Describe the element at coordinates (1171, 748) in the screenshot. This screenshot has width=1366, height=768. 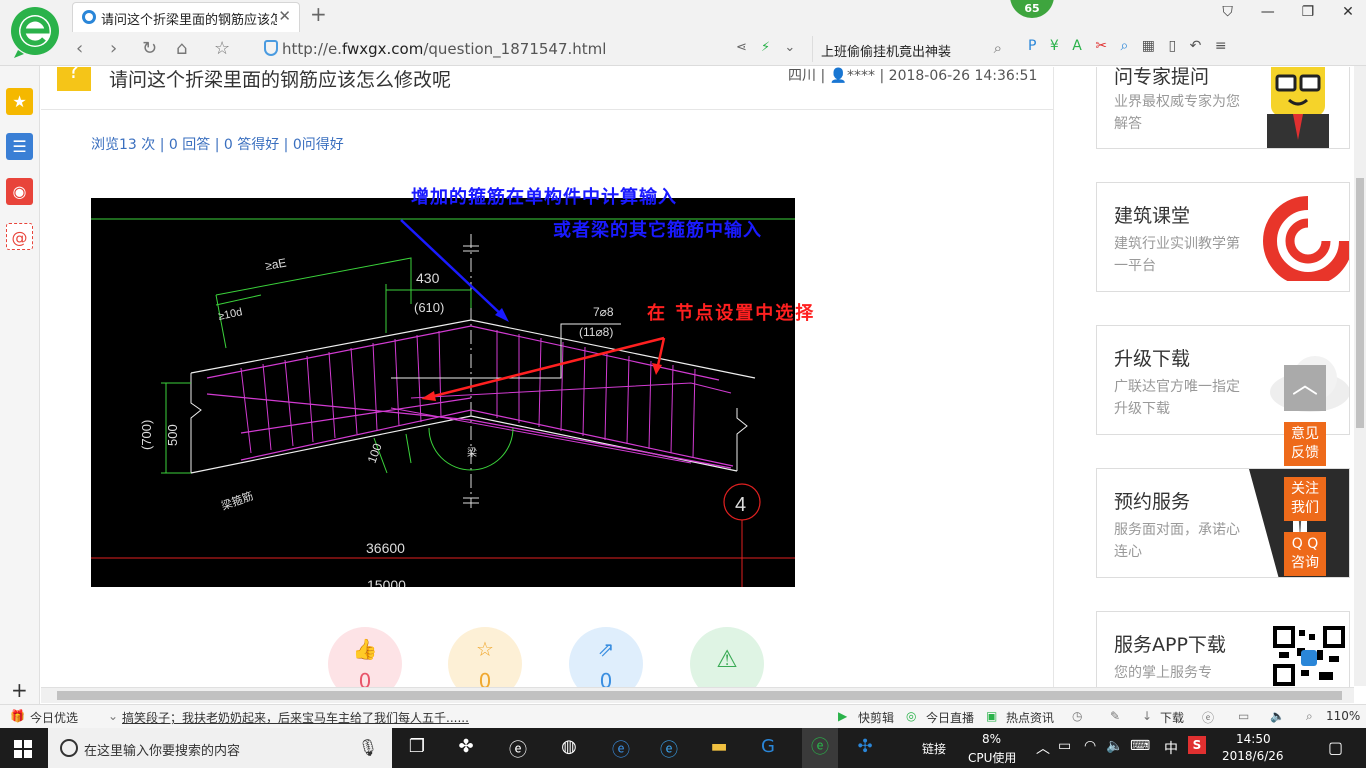
I see `ime-indicator: 中` at that location.